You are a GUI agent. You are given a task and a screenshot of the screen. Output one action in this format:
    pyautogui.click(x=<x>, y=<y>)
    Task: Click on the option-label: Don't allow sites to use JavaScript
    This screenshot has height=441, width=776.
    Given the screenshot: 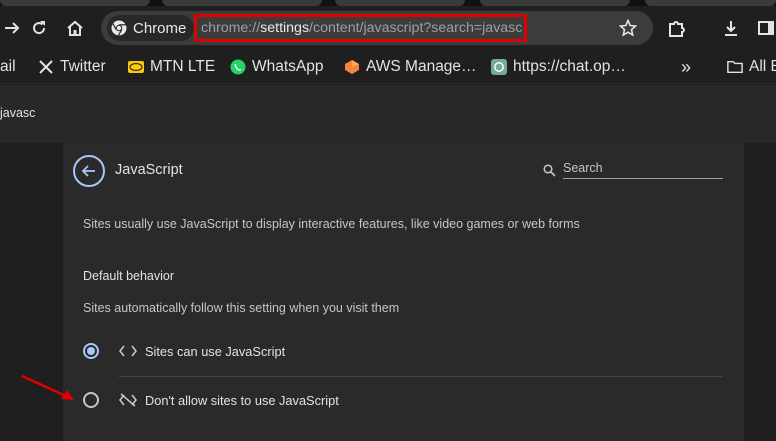 What is the action you would take?
    pyautogui.click(x=242, y=400)
    